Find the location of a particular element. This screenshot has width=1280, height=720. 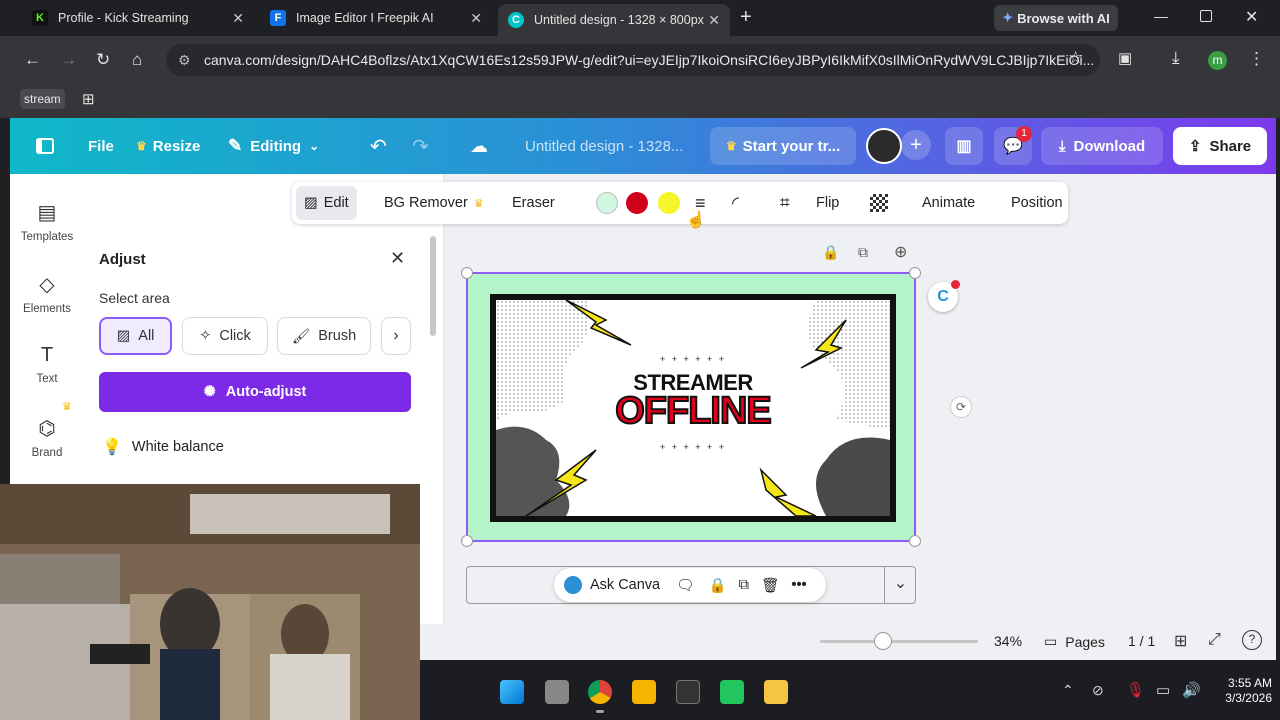

cast-icon: ▣ is located at coordinates (1125, 58).